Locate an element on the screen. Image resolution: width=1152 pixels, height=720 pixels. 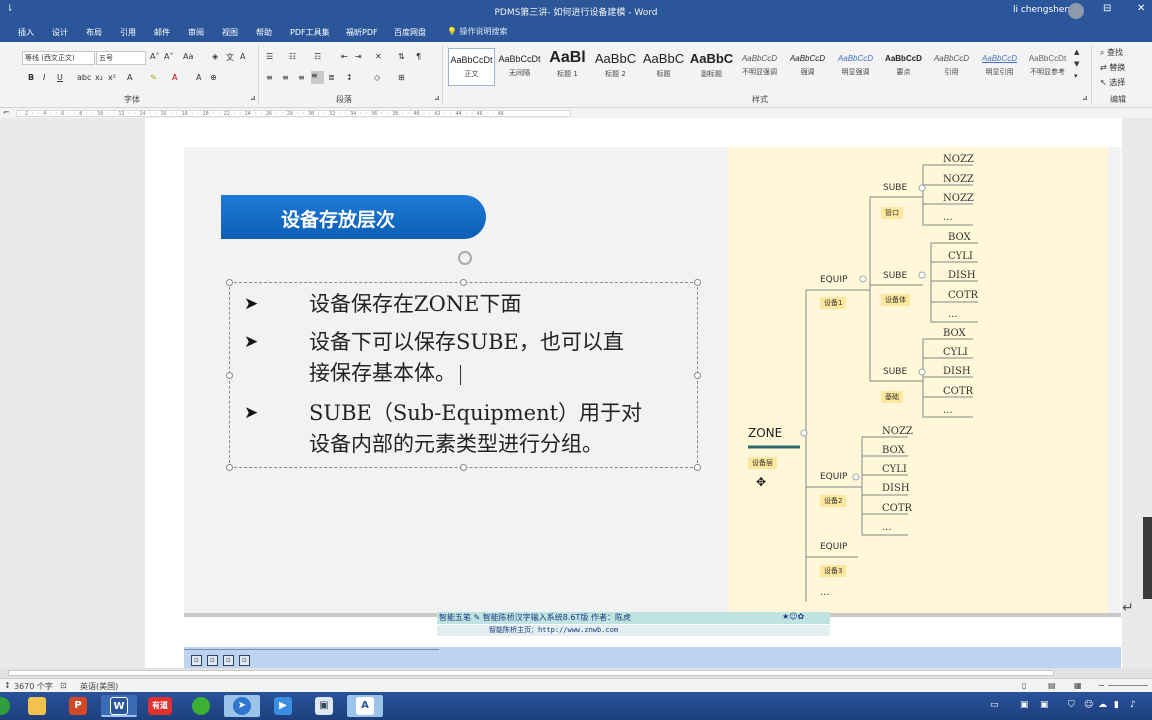
tab-design: 设计 is located at coordinates (60, 32).